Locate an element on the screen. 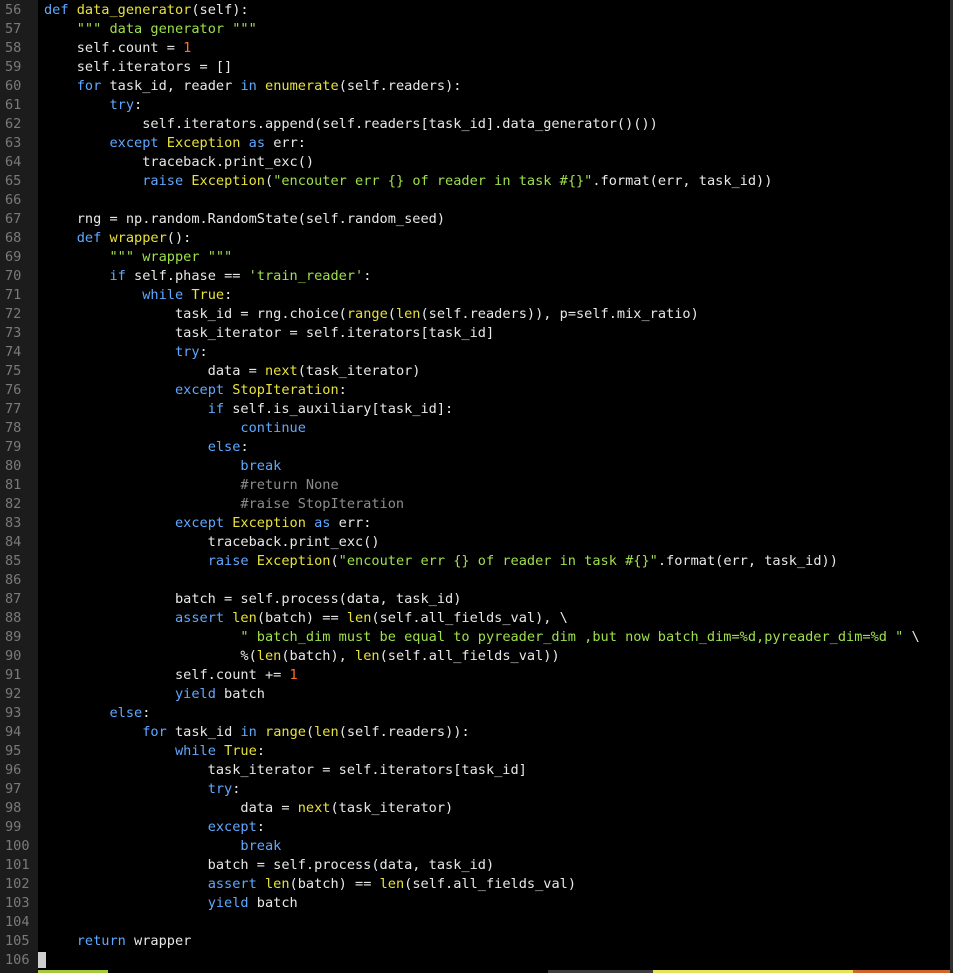  code-line: #raise StopIteration is located at coordinates (224, 504).